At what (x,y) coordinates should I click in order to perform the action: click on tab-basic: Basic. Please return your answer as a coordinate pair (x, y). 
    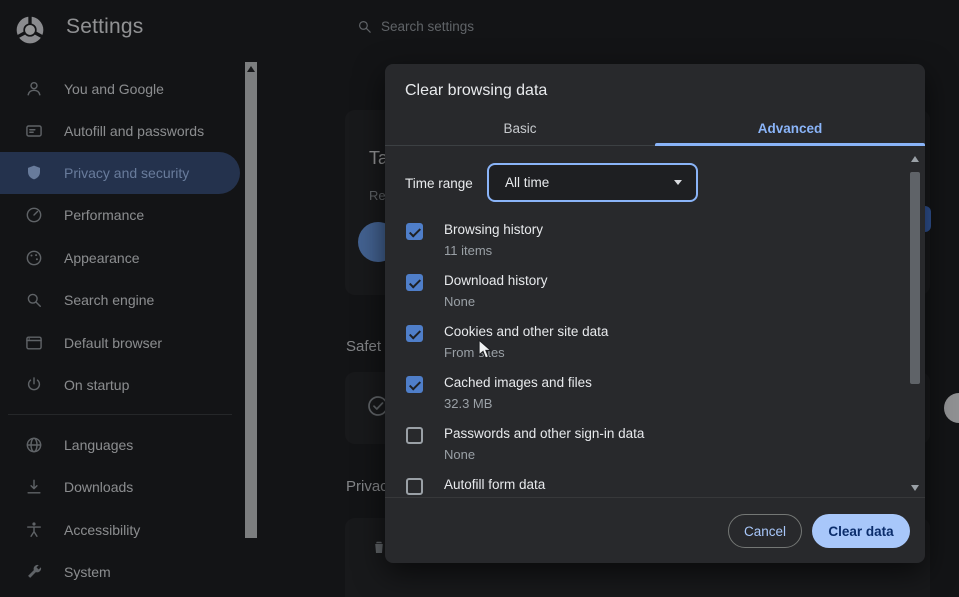
    Looking at the image, I should click on (520, 130).